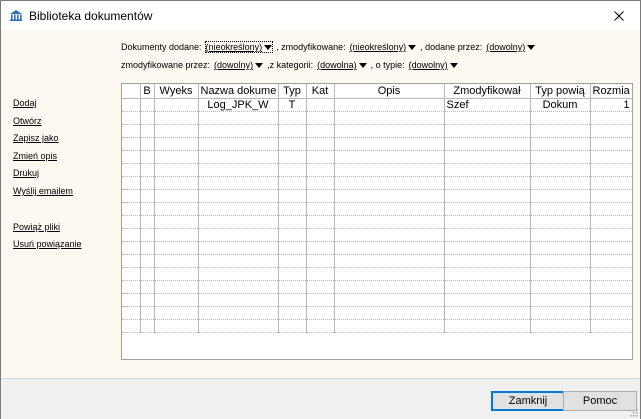 The height and width of the screenshot is (419, 641). I want to click on column-header: Zmodyfikował, so click(487, 91).